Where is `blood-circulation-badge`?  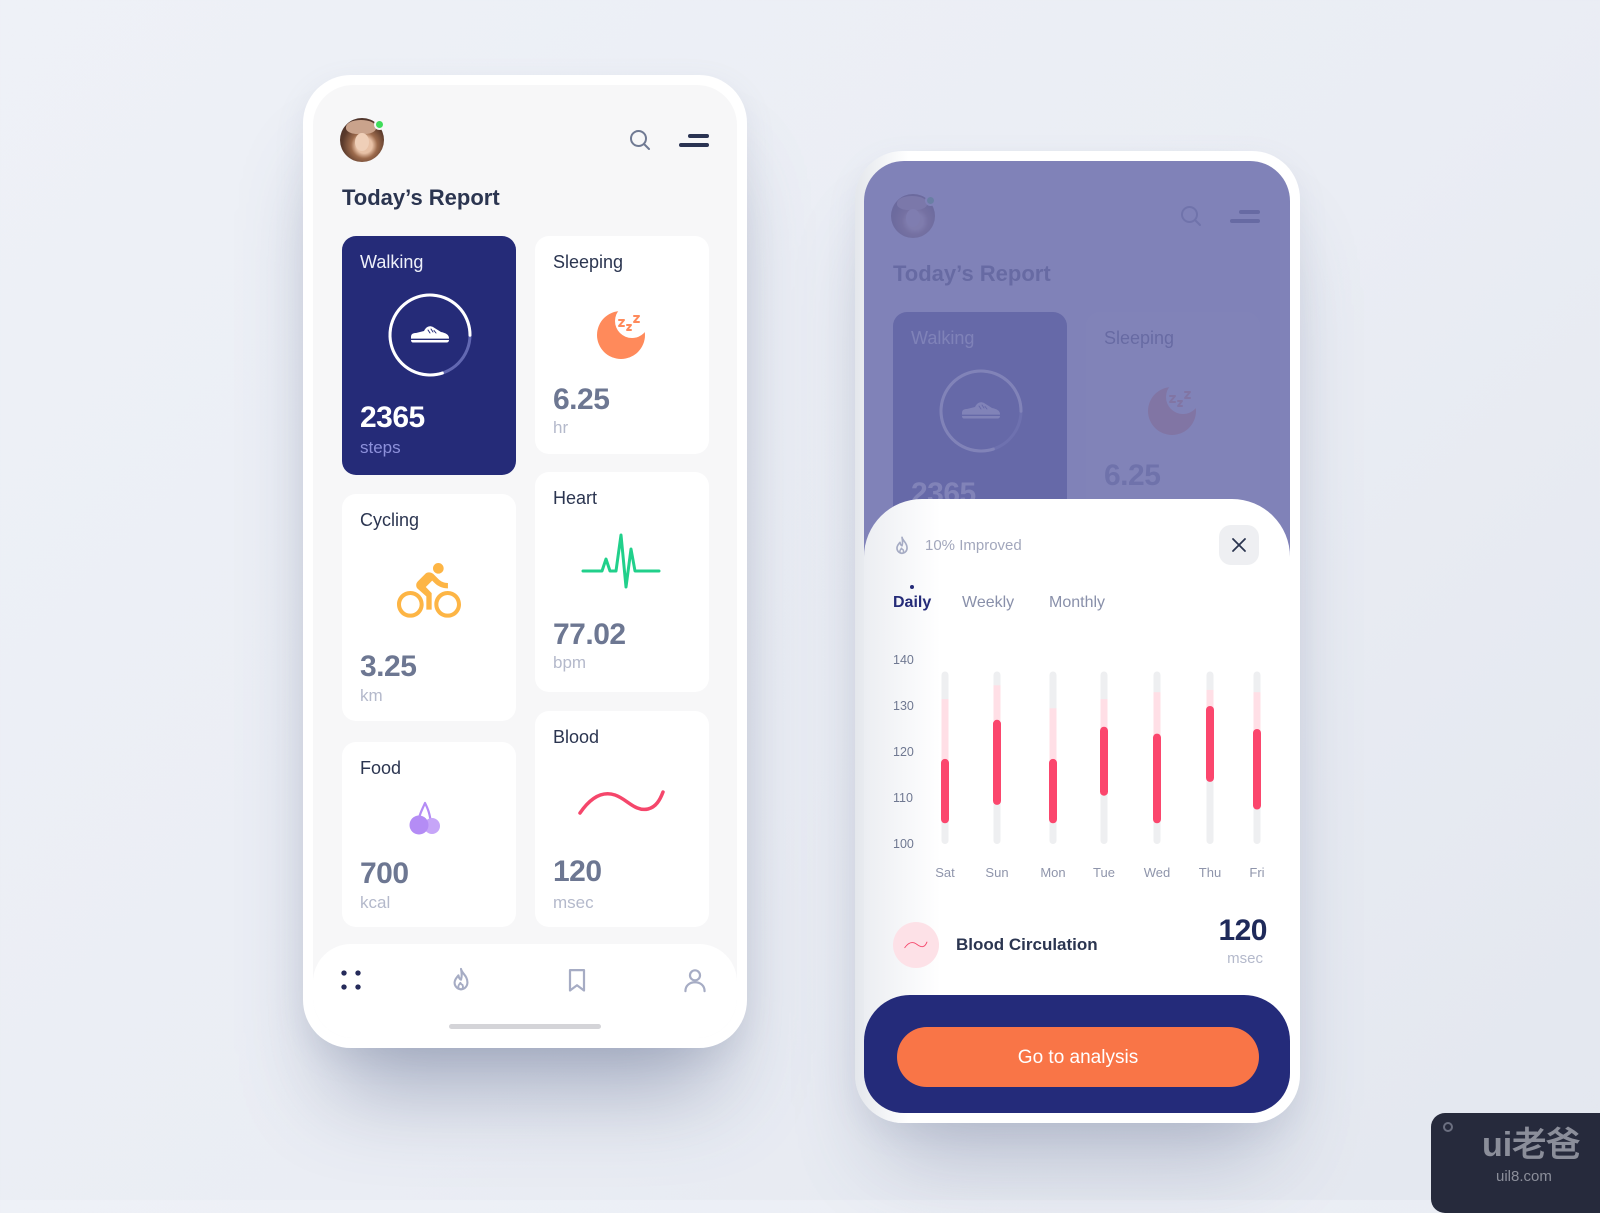
blood-circulation-badge is located at coordinates (916, 945).